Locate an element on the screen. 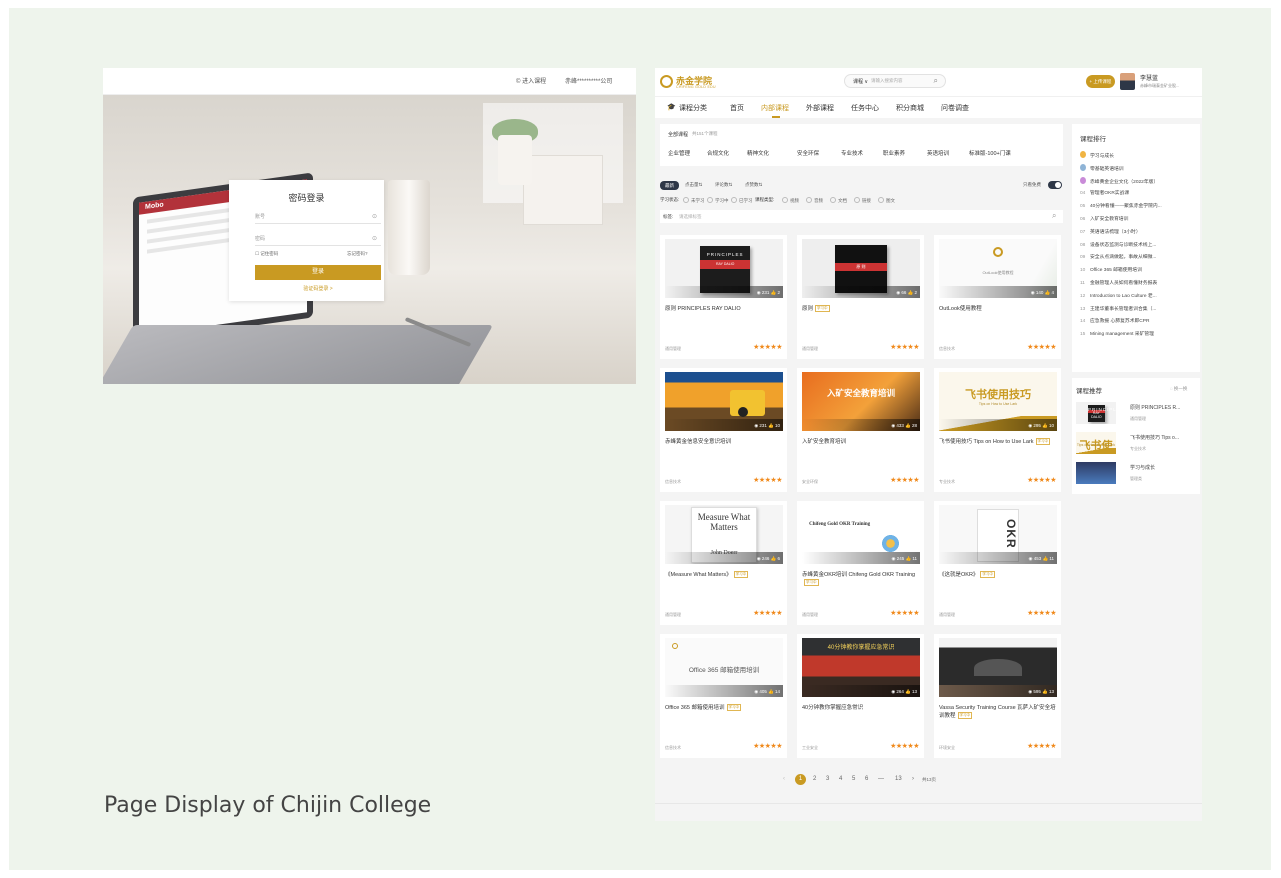 The height and width of the screenshot is (878, 1281). forget-password-link: 忘记密码? is located at coordinates (357, 254).